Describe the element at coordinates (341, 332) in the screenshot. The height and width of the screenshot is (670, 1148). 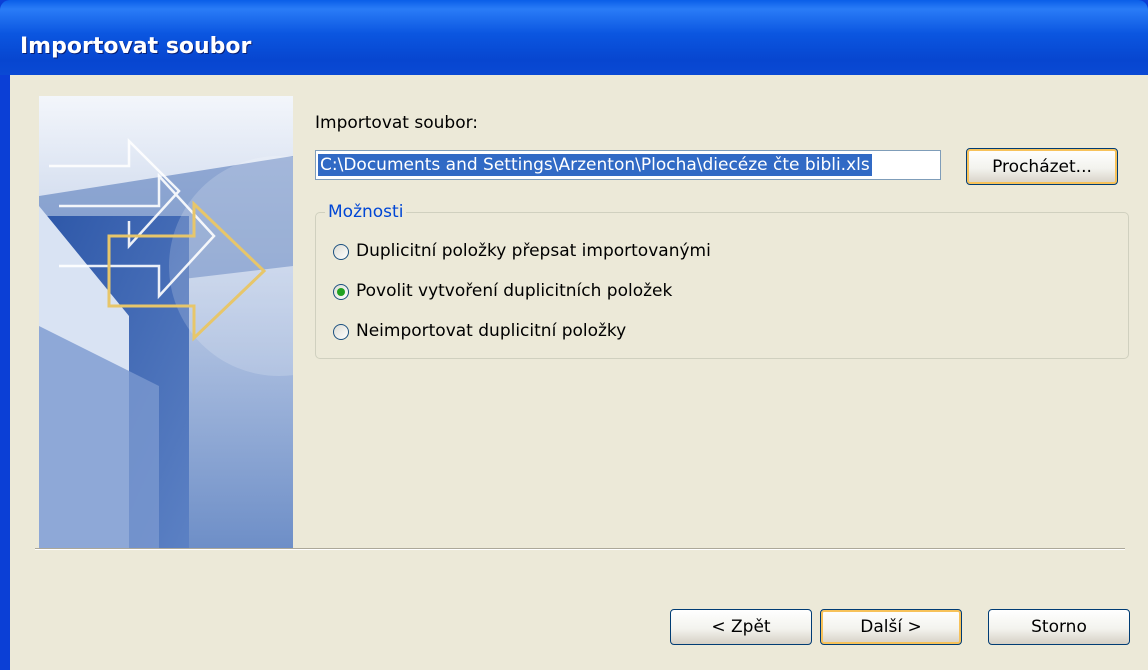
I see `radio-skip-duplicates` at that location.